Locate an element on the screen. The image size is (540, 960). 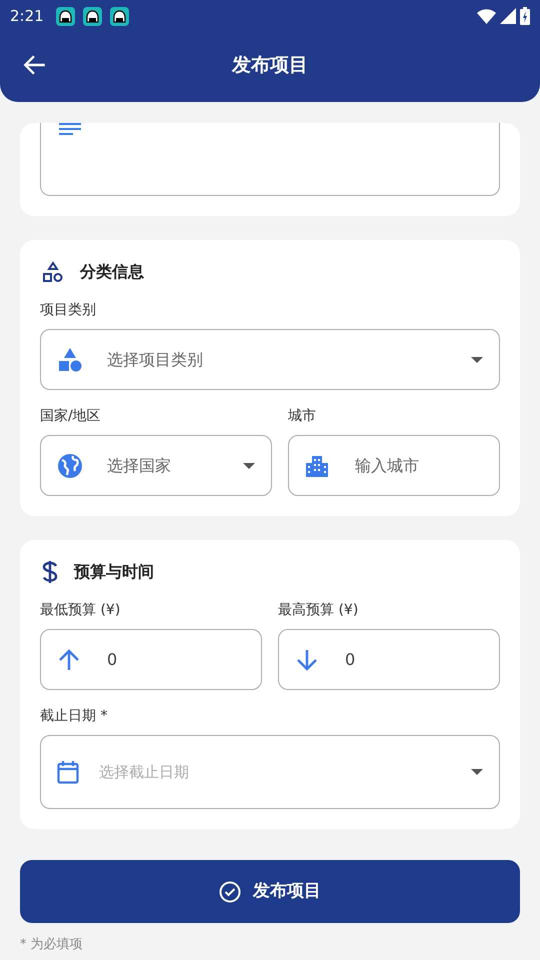
field-label: 最低预算 (¥) is located at coordinates (81, 610).